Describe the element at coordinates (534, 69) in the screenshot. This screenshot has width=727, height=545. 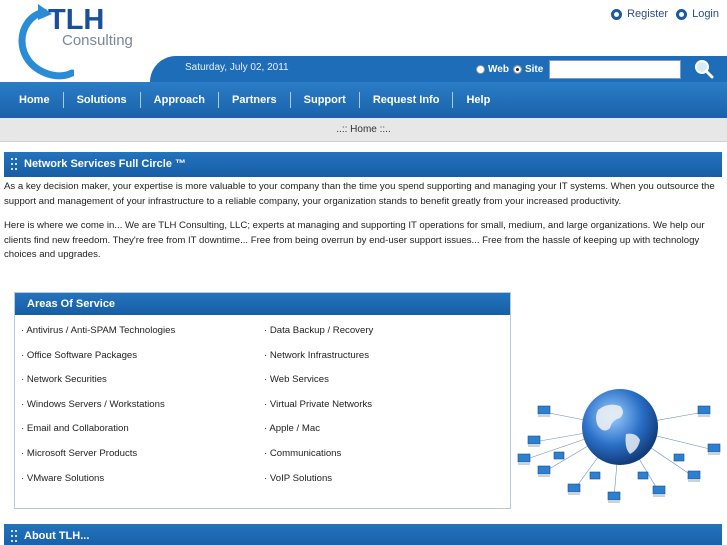
I see `radio-site-label: Site` at that location.